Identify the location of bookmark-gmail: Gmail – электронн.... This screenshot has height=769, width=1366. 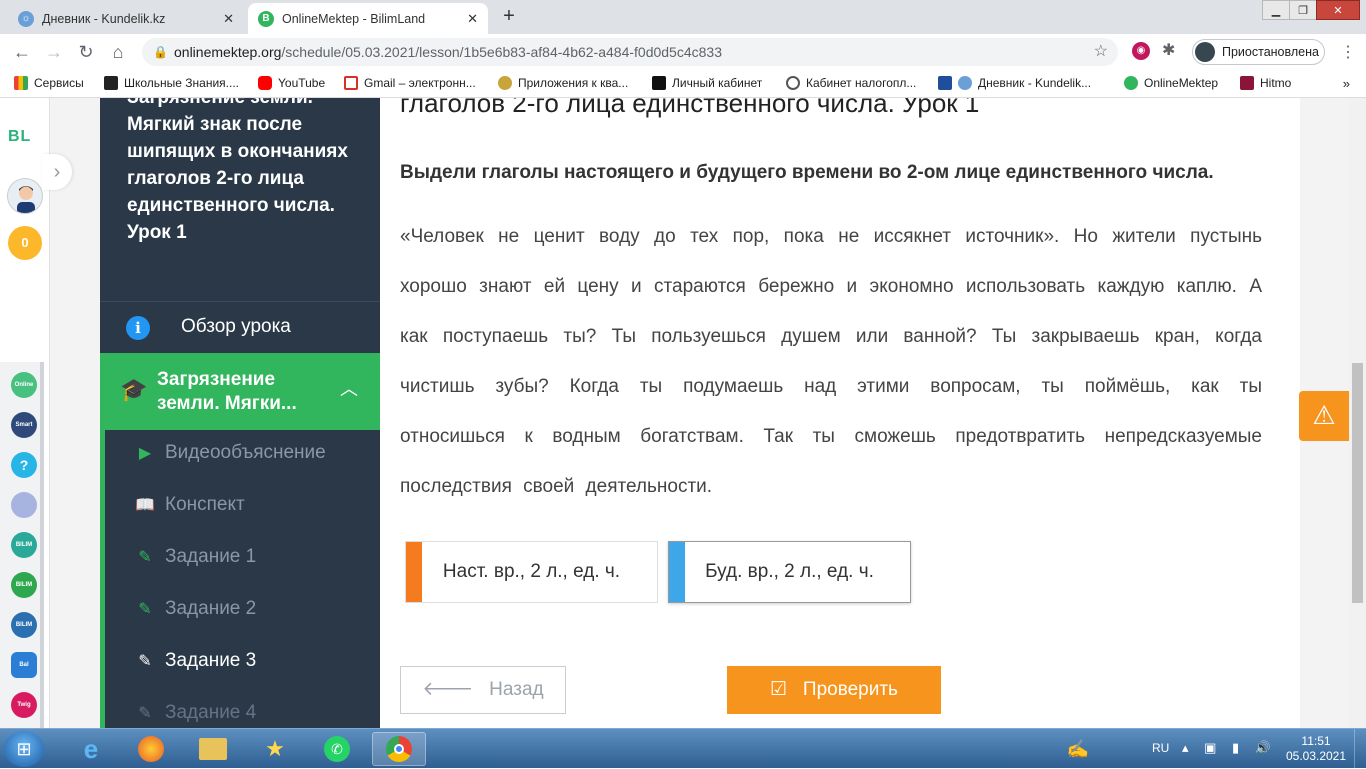
(410, 83).